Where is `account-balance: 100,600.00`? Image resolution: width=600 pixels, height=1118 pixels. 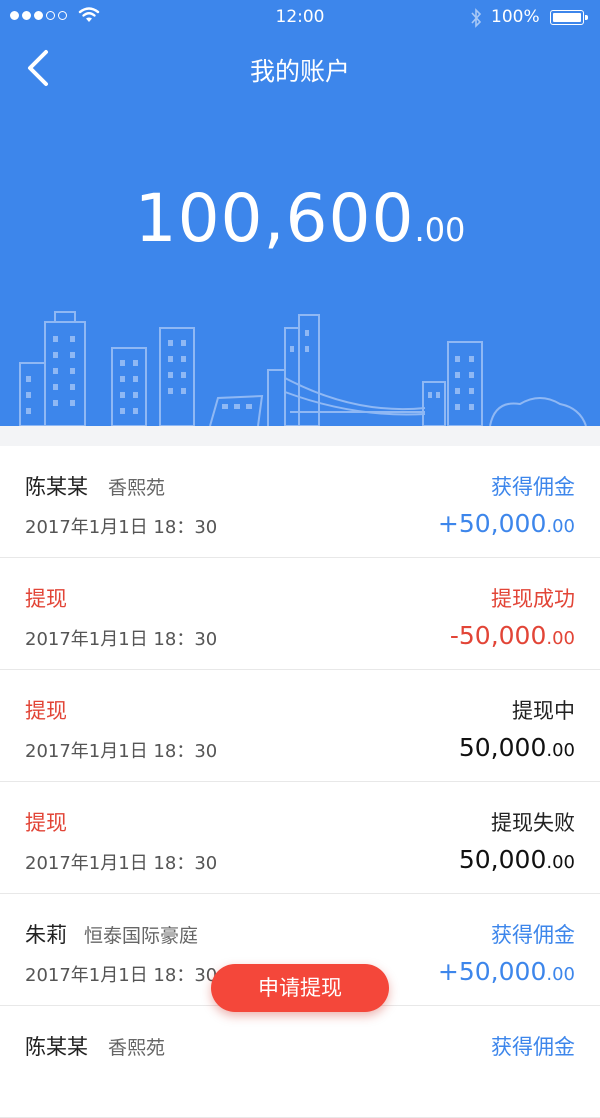
account-balance: 100,600.00 is located at coordinates (300, 218).